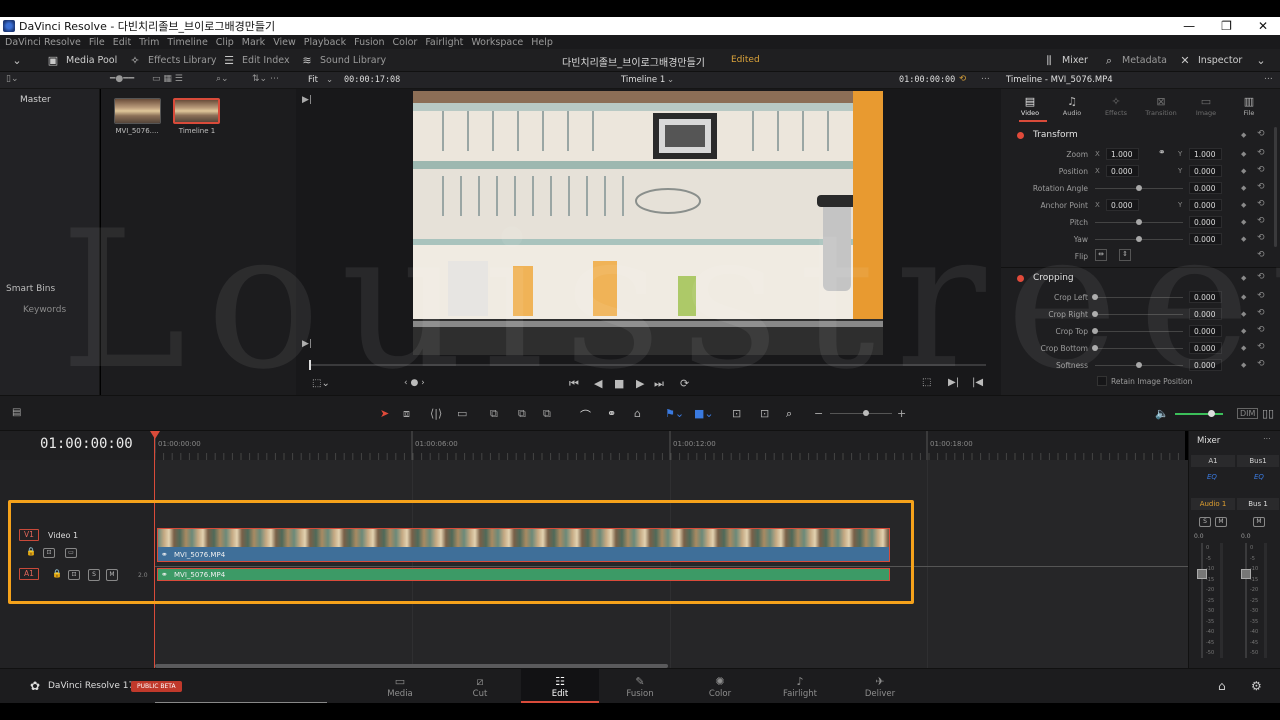 This screenshot has width=1280, height=720. I want to click on page-fairlight: ♪ Fairlight, so click(800, 686).